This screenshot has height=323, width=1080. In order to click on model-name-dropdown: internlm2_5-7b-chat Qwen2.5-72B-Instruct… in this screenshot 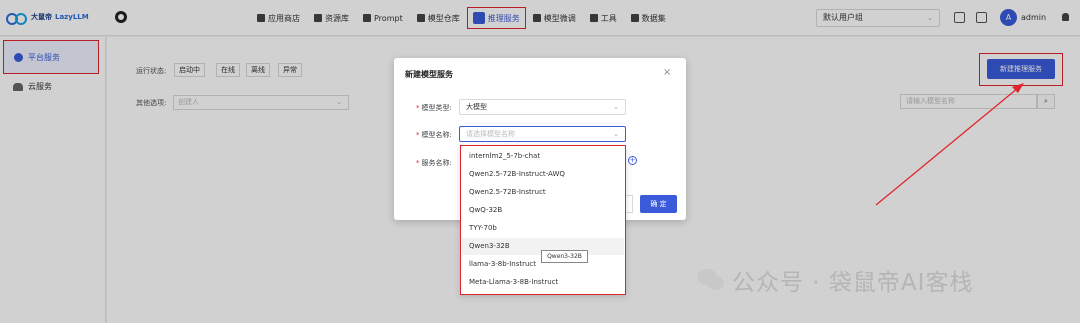, I will do `click(543, 220)`.